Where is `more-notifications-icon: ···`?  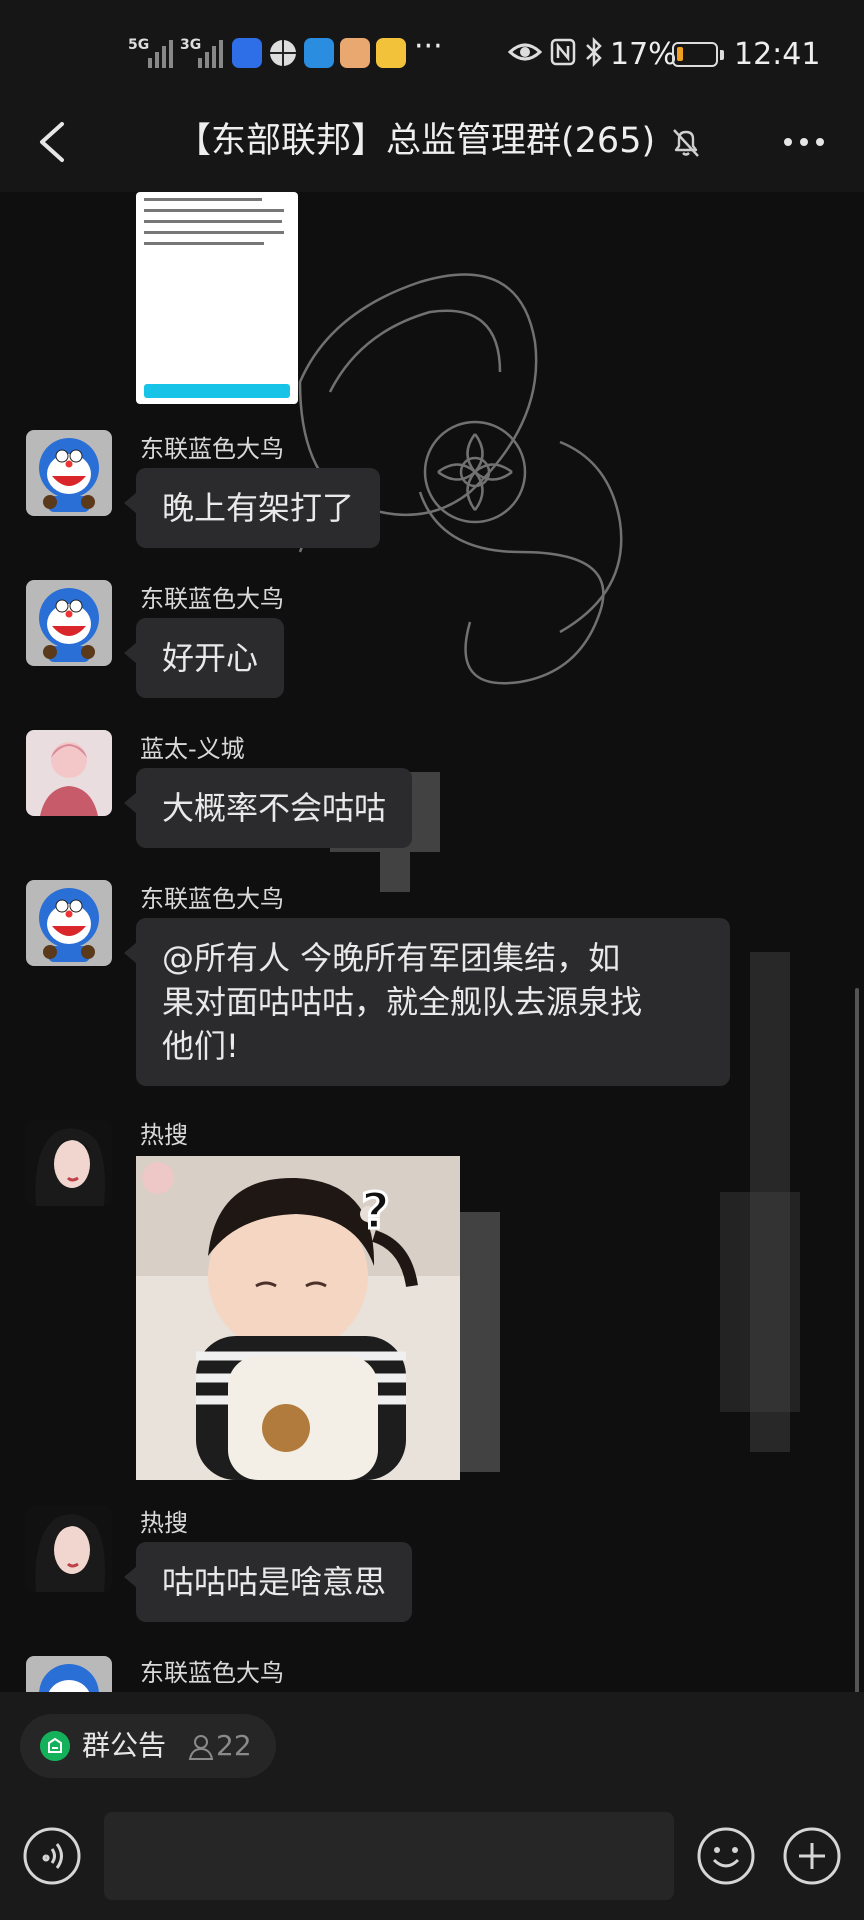
more-notifications-icon: ··· is located at coordinates (428, 46).